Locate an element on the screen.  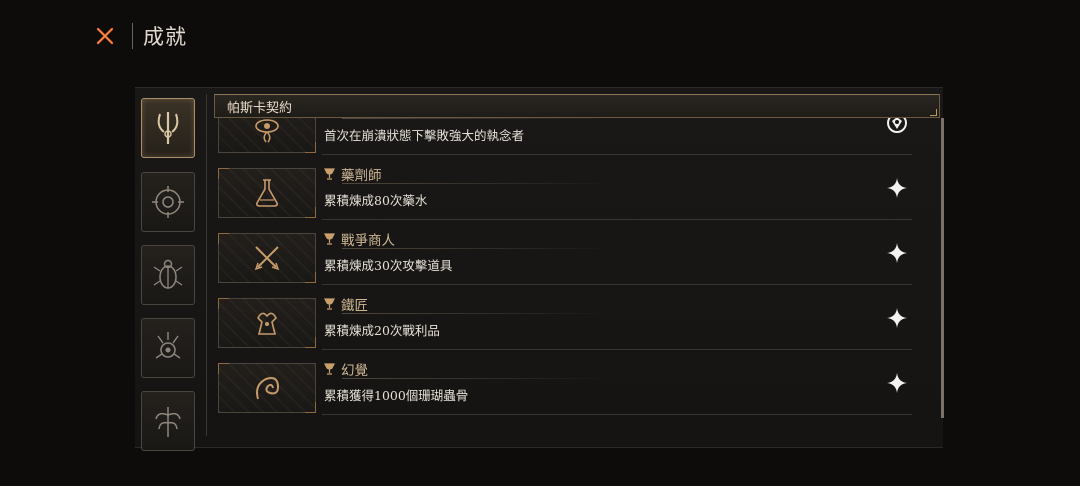
beetle-sigil-icon is located at coordinates (168, 274).